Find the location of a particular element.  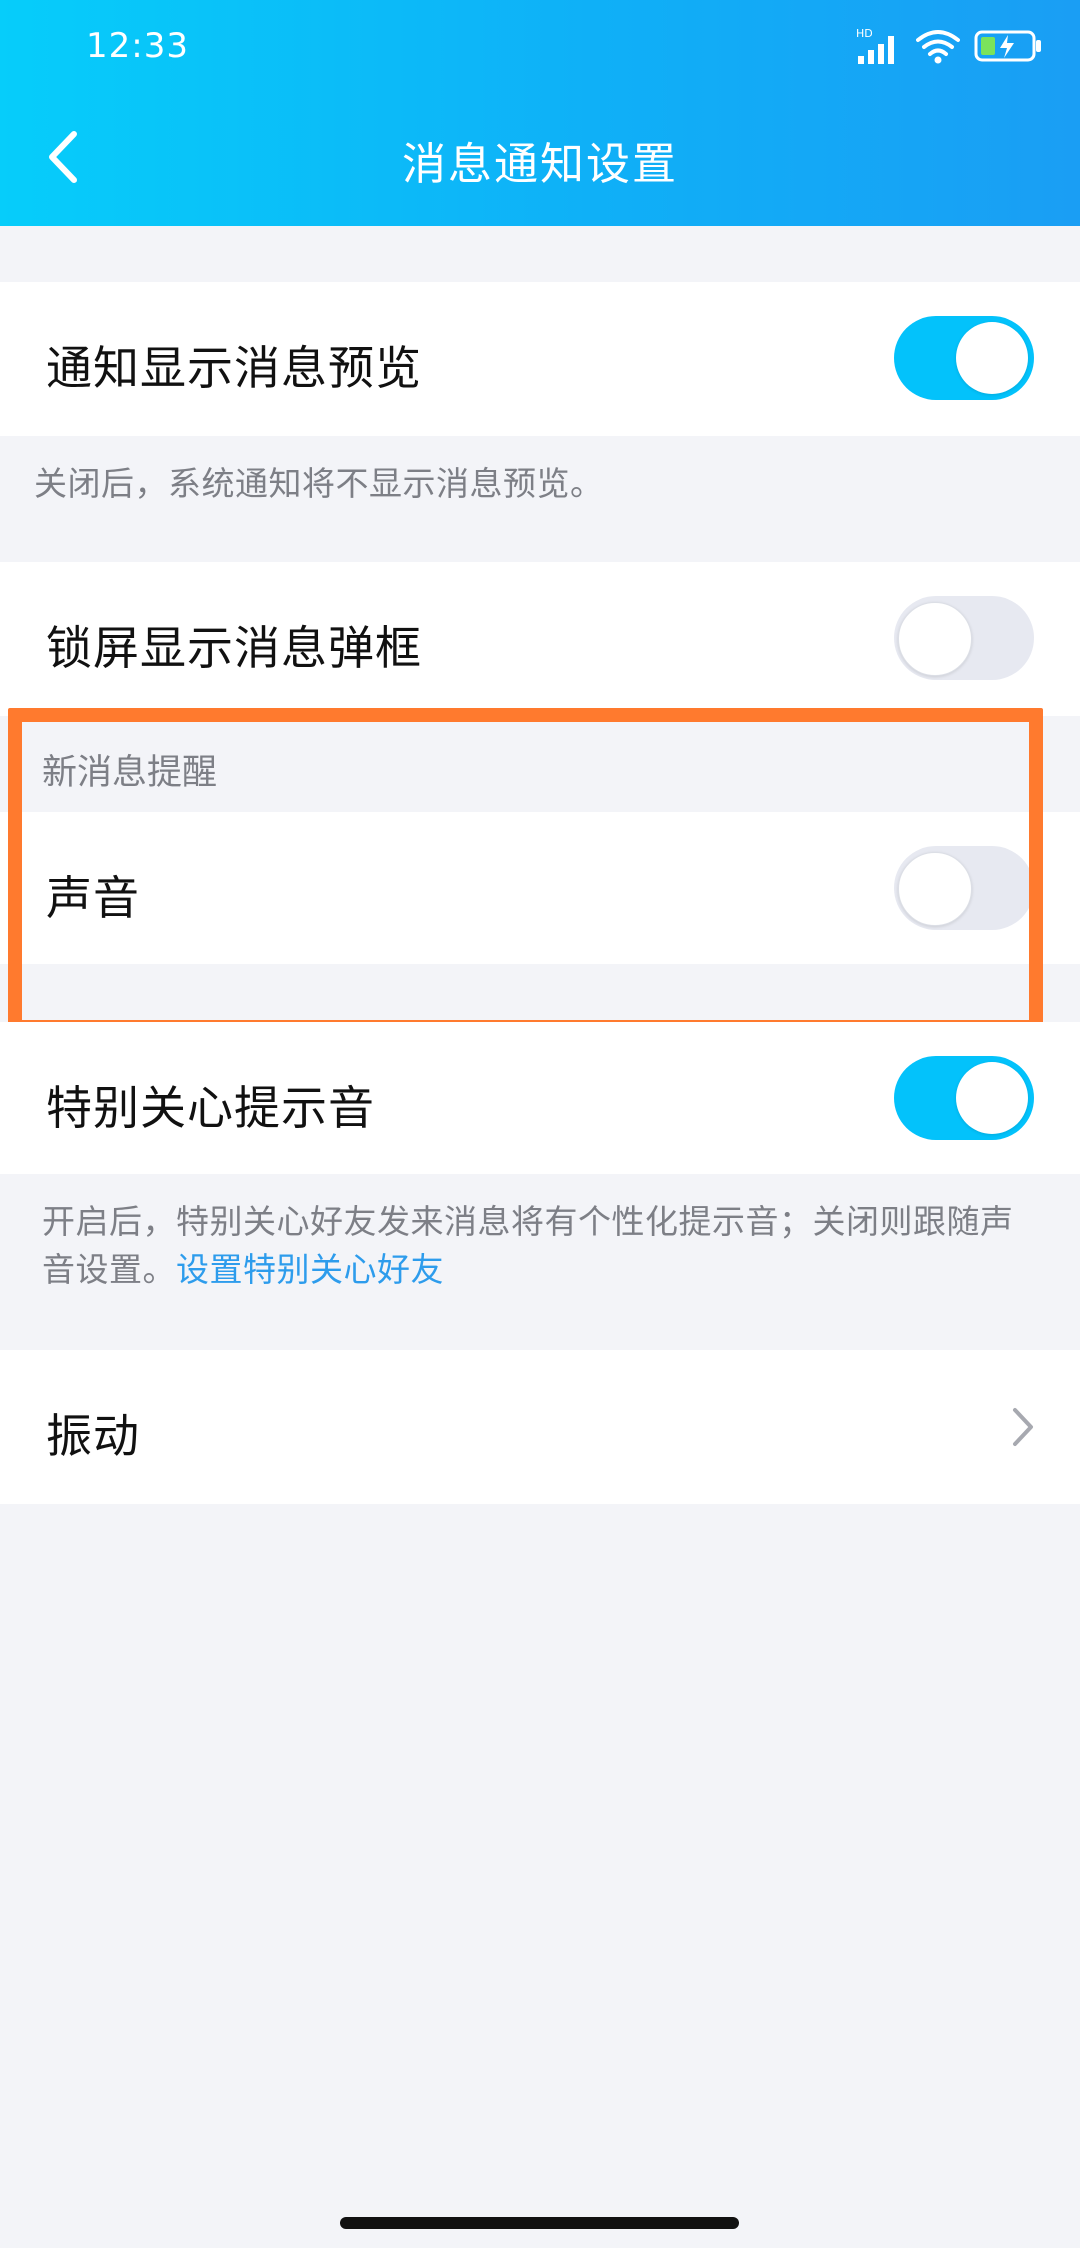

home-indicator is located at coordinates (539, 2223).